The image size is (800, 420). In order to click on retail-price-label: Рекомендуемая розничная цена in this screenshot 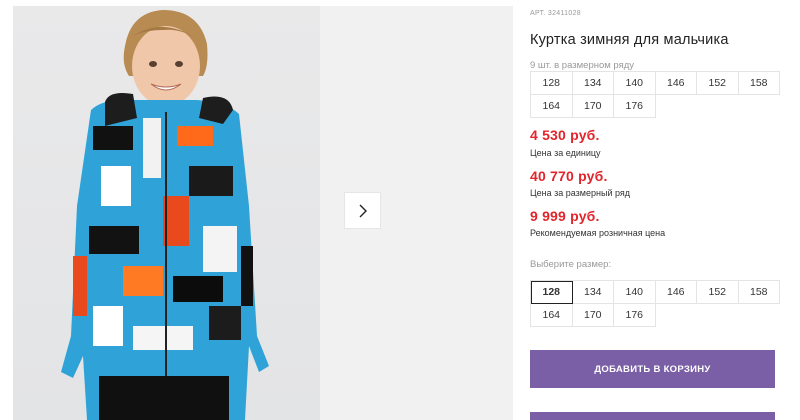, I will do `click(598, 233)`.